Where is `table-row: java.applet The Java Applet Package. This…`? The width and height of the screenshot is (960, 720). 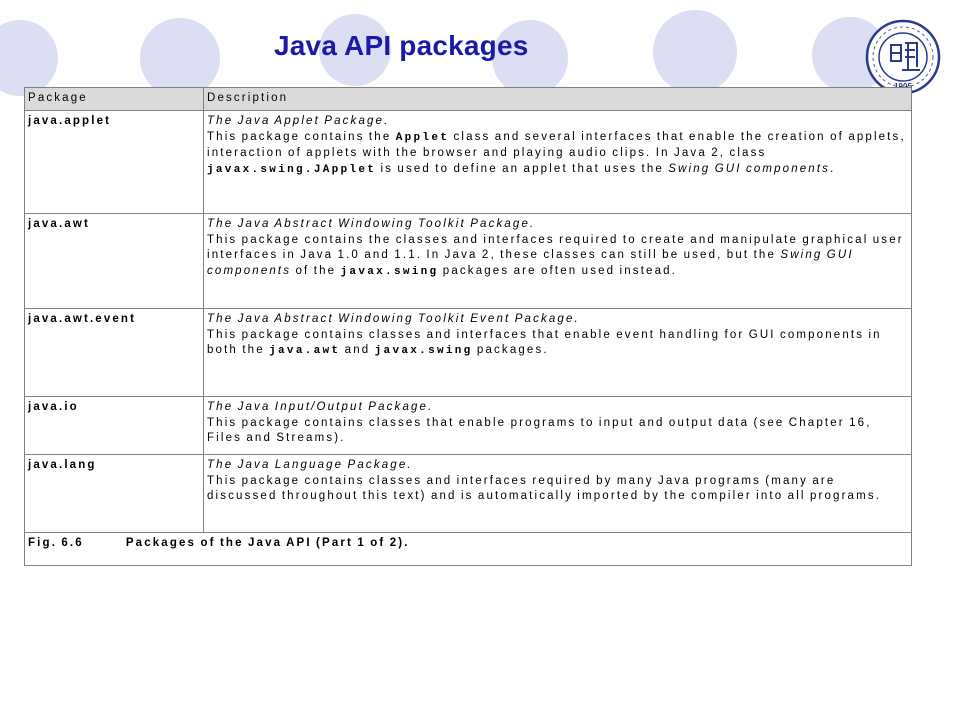 table-row: java.applet The Java Applet Package. This… is located at coordinates (468, 162).